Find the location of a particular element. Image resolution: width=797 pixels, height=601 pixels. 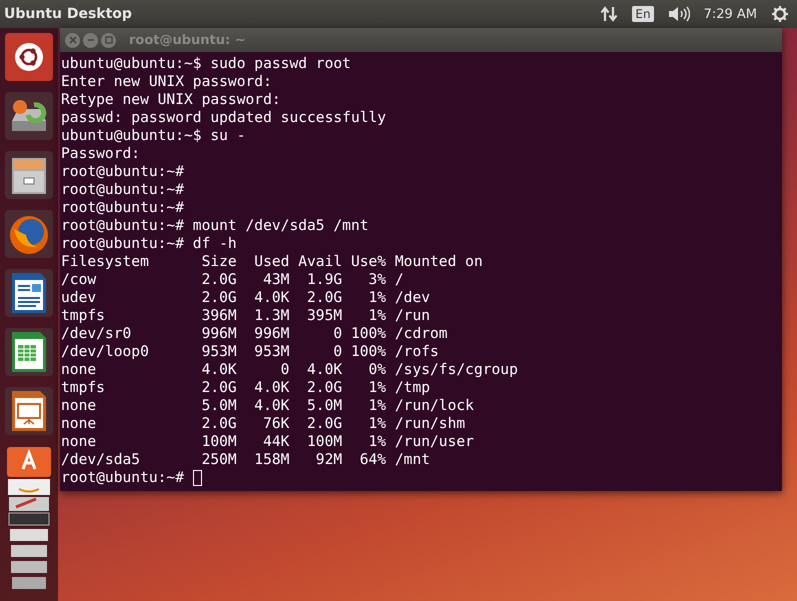

text-document-icon is located at coordinates (29, 293).